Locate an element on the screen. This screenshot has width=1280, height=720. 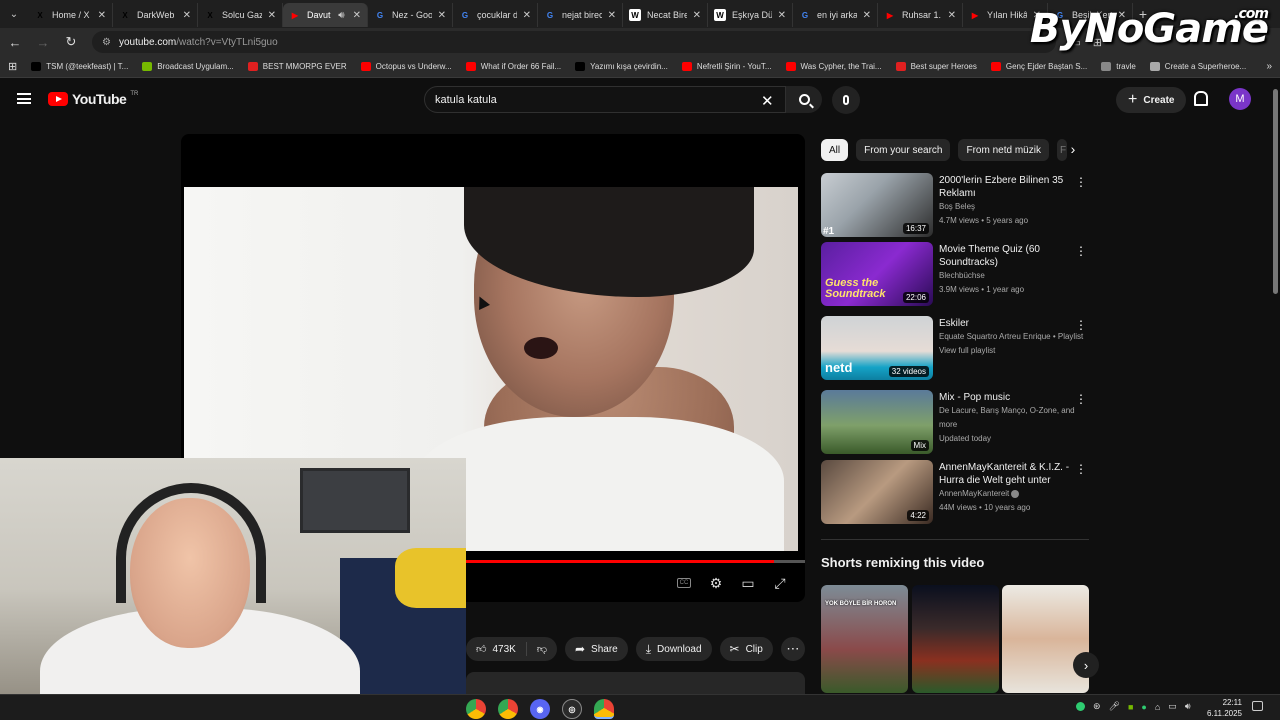
site-info-icon: ⚙ is located at coordinates (106, 42).